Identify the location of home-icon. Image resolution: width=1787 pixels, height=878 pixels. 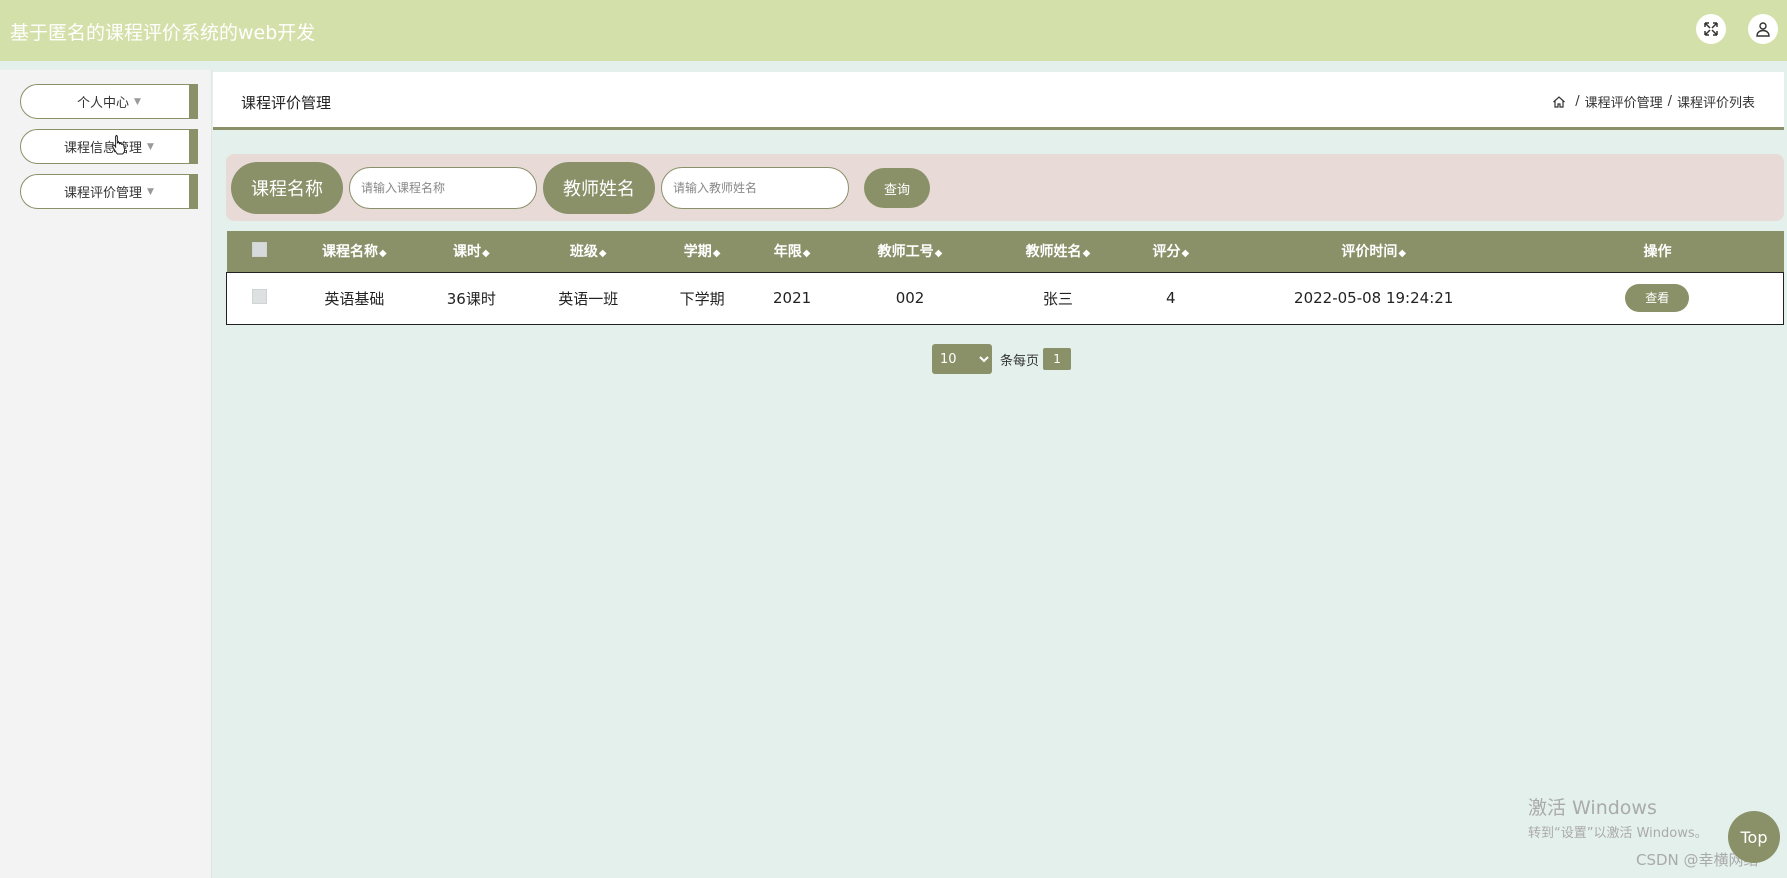
(1559, 102).